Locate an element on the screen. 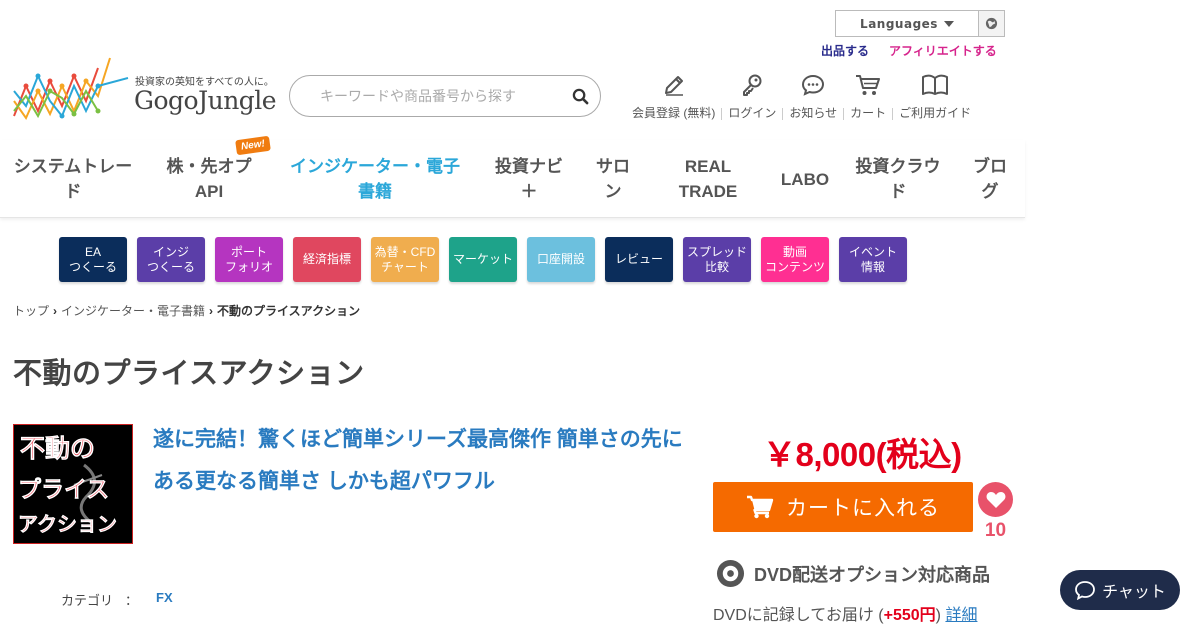  cart-label: カート is located at coordinates (868, 113).